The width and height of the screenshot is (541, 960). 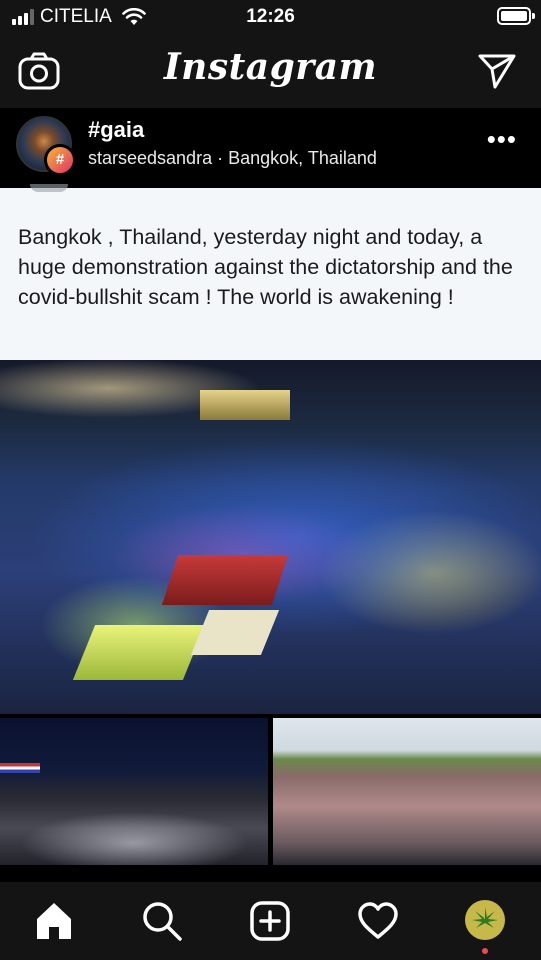 What do you see at coordinates (116, 130) in the screenshot?
I see `hashtag-name: #gaia` at bounding box center [116, 130].